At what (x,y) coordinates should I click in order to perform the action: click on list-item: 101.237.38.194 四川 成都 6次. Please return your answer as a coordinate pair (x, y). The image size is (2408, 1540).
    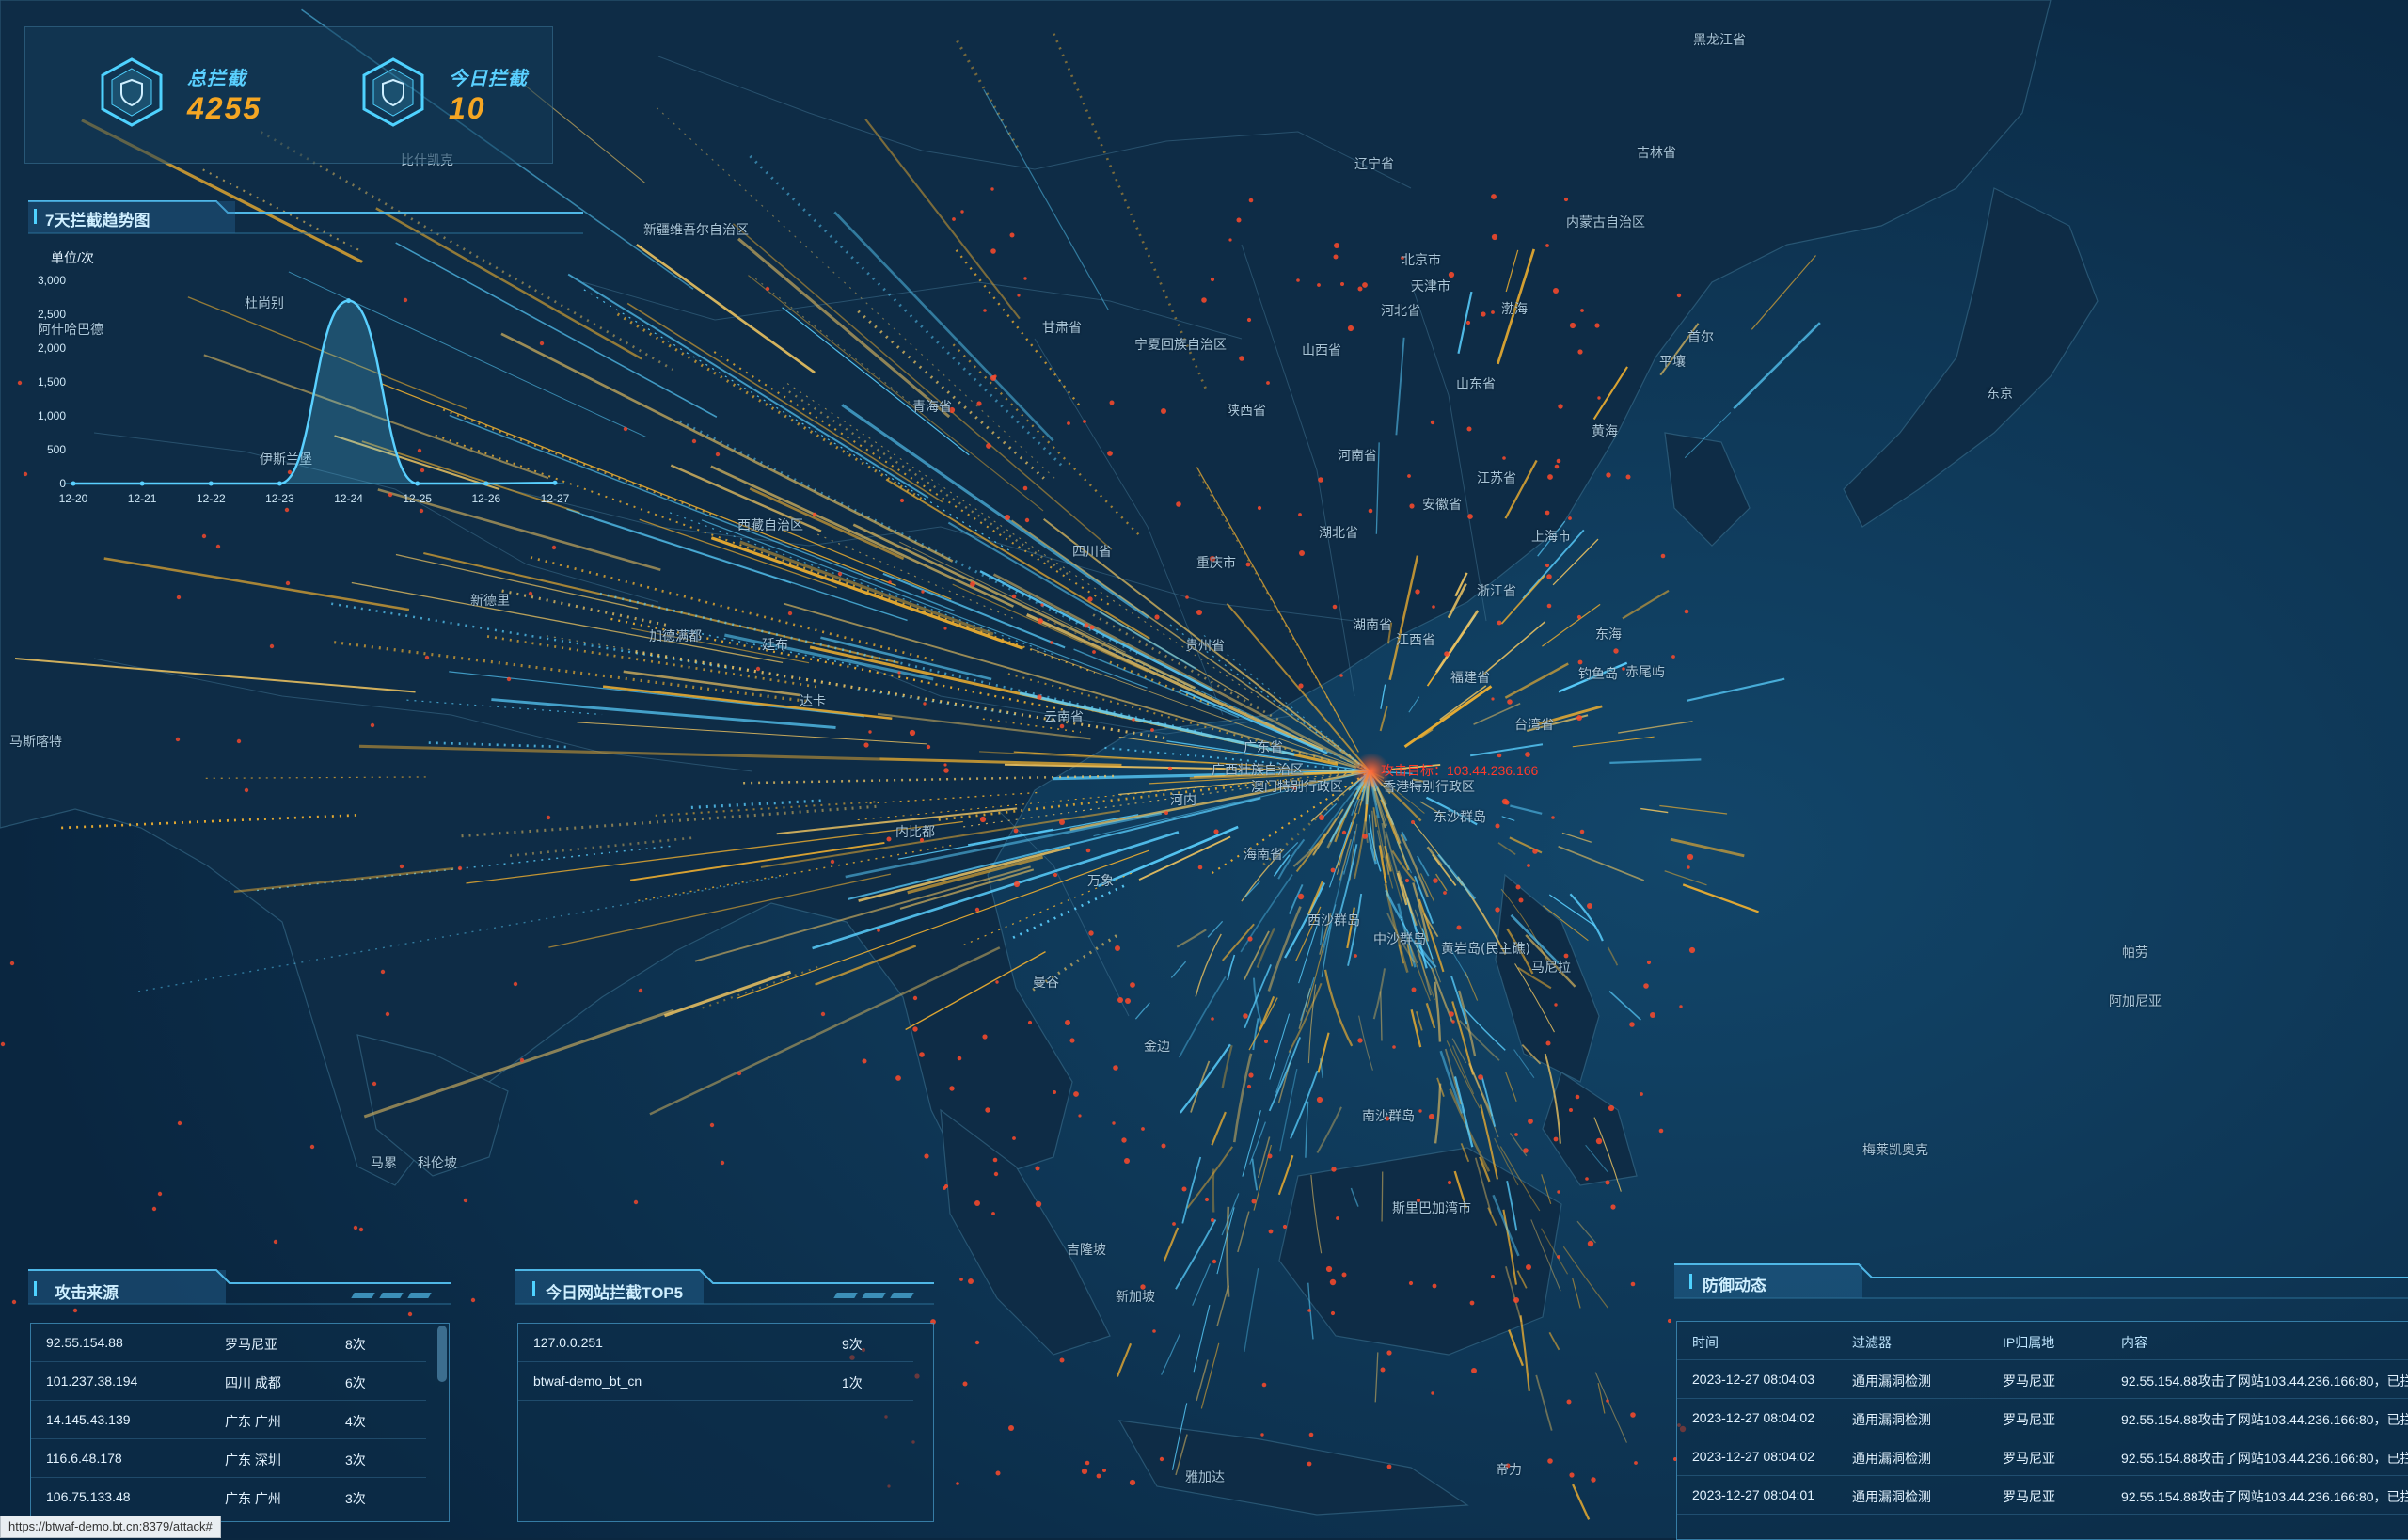
    Looking at the image, I should click on (229, 1381).